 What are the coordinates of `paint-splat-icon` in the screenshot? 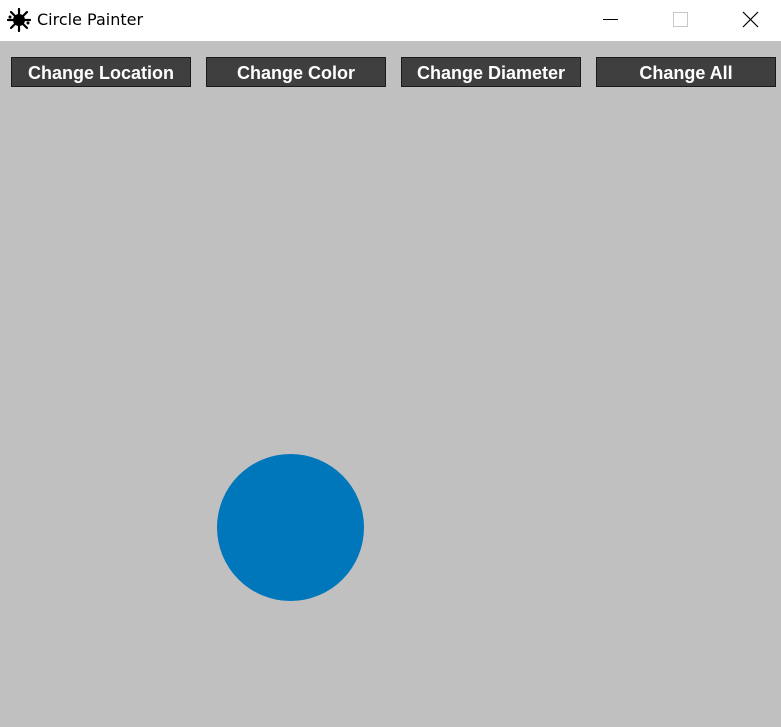 It's located at (19, 20).